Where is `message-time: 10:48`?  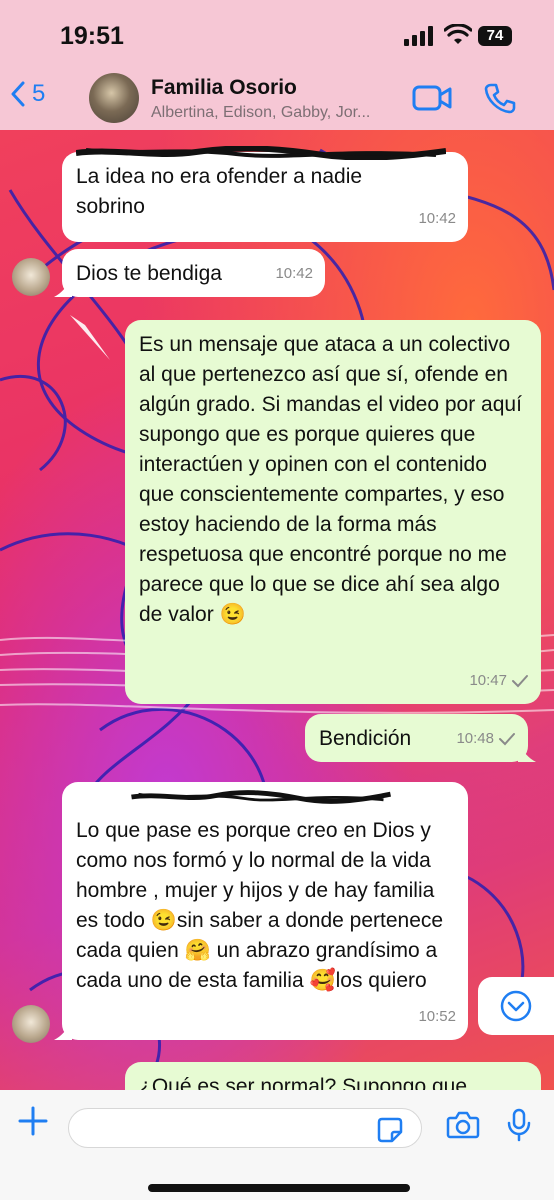
message-time: 10:48 is located at coordinates (475, 738).